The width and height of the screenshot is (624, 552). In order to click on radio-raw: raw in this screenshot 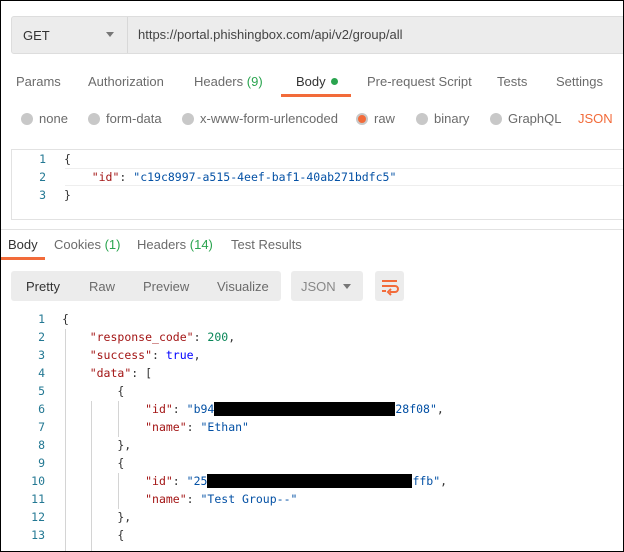, I will do `click(375, 118)`.